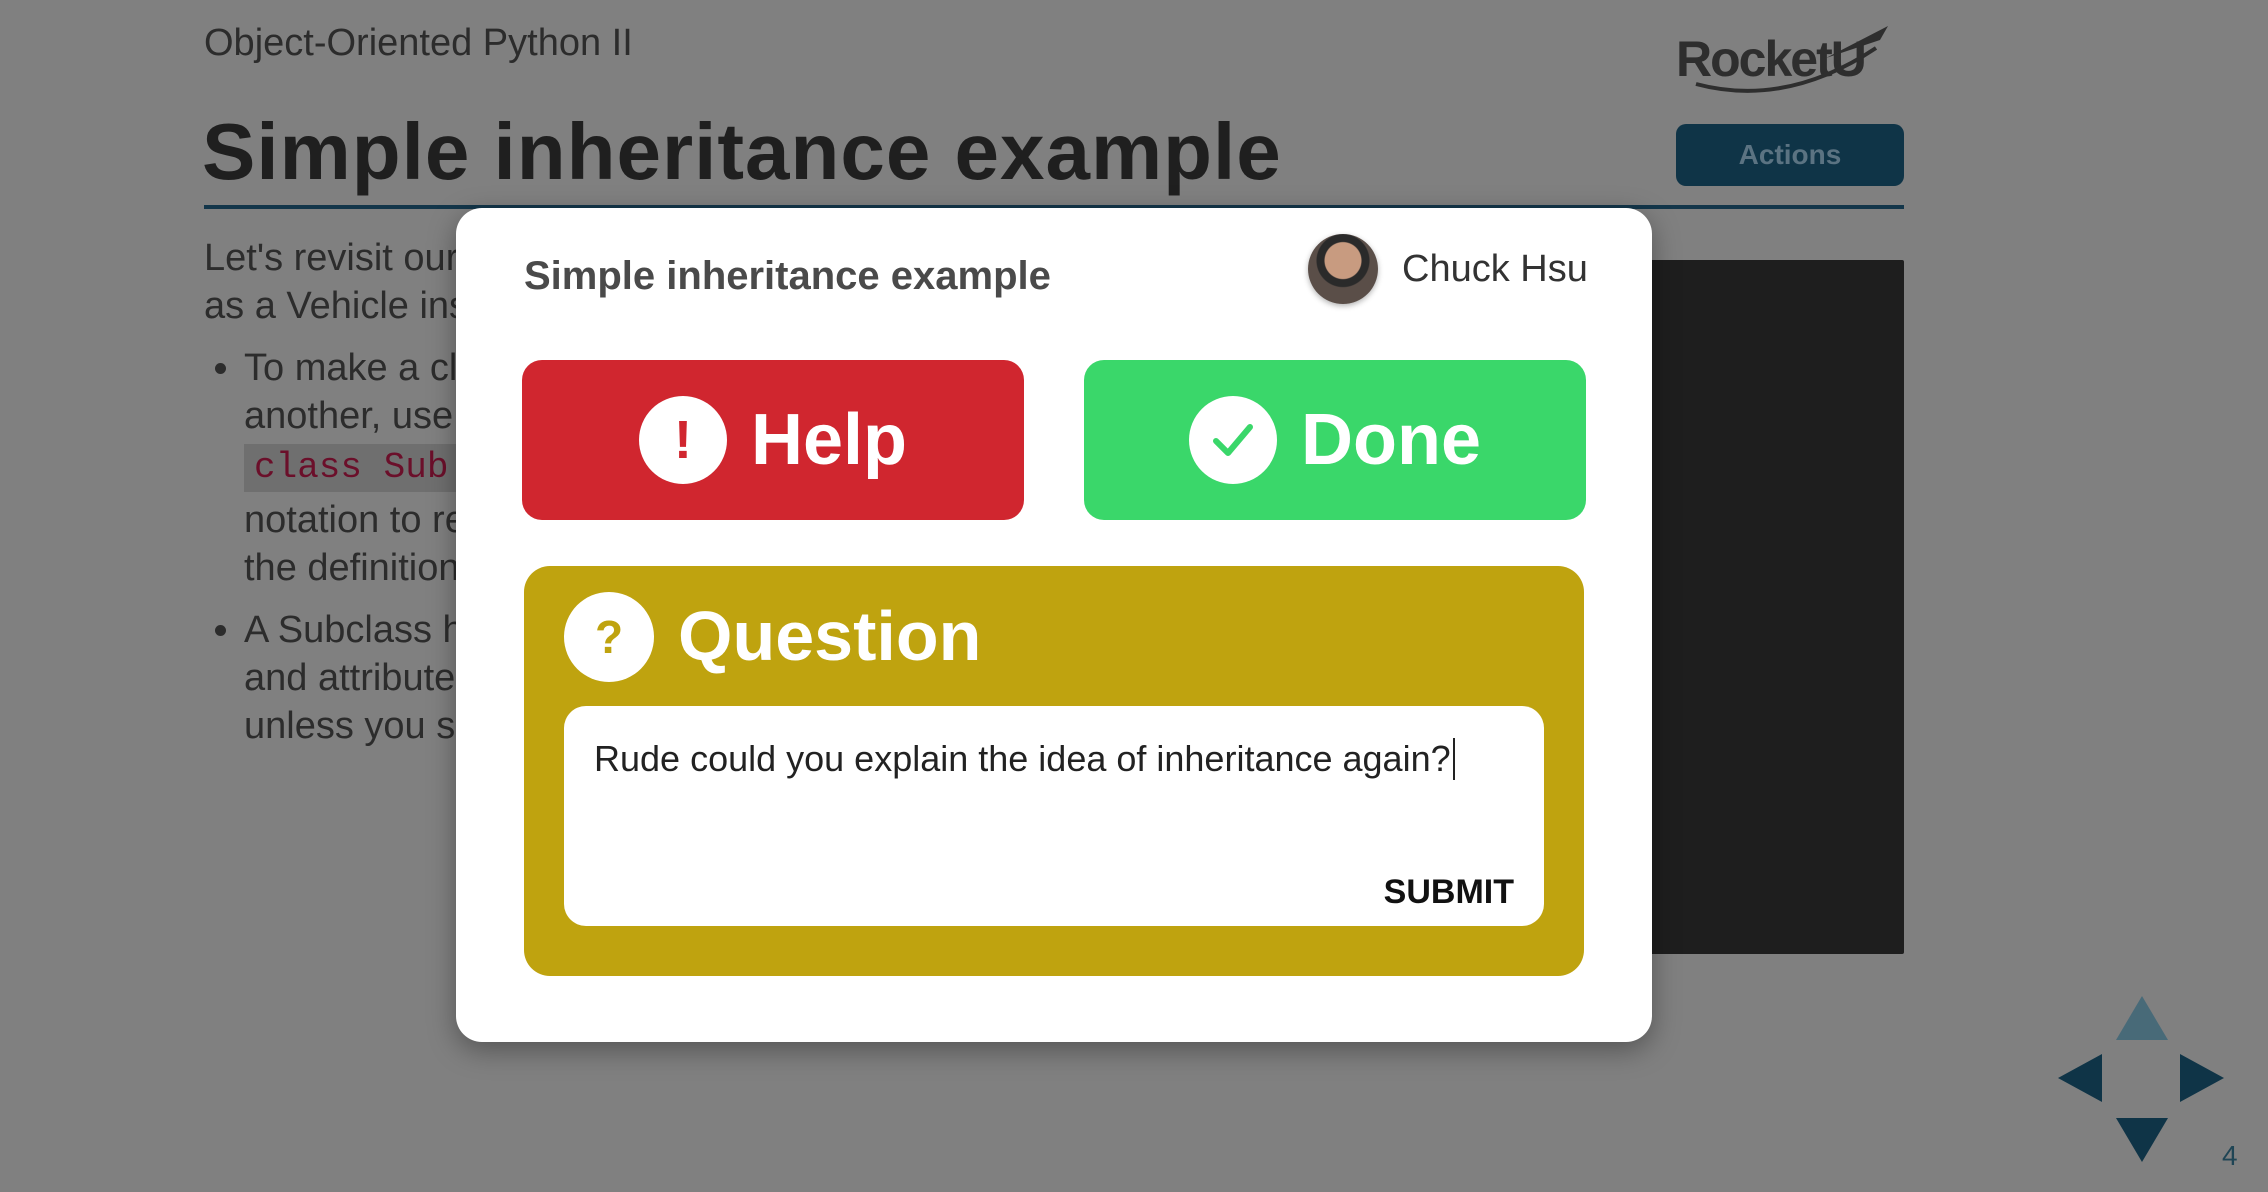 Image resolution: width=2268 pixels, height=1192 pixels. What do you see at coordinates (351, 368) in the screenshot?
I see `bullet-line: To make a cl` at bounding box center [351, 368].